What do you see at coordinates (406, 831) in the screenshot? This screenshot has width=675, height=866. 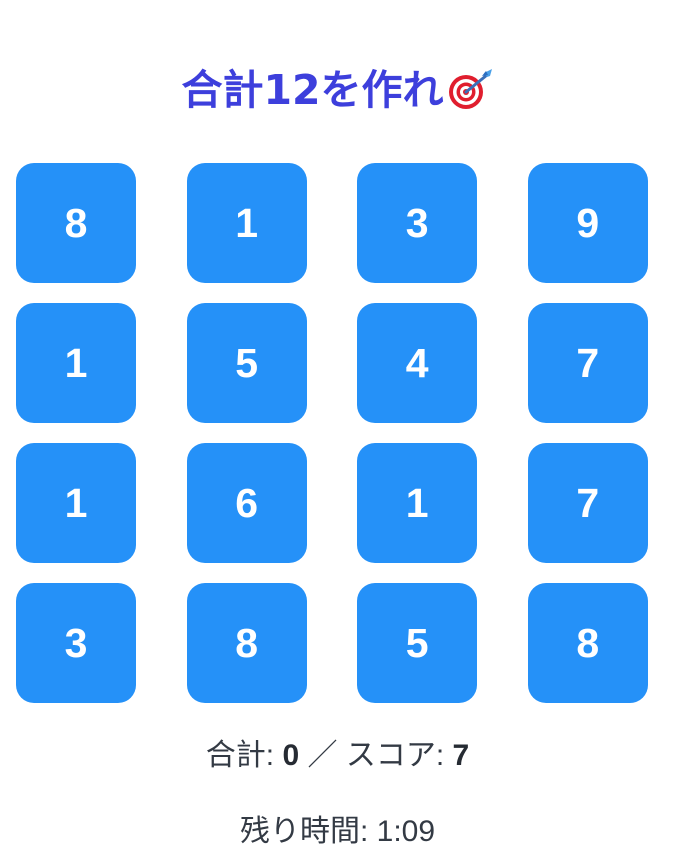 I see `timer-value: 1:09` at bounding box center [406, 831].